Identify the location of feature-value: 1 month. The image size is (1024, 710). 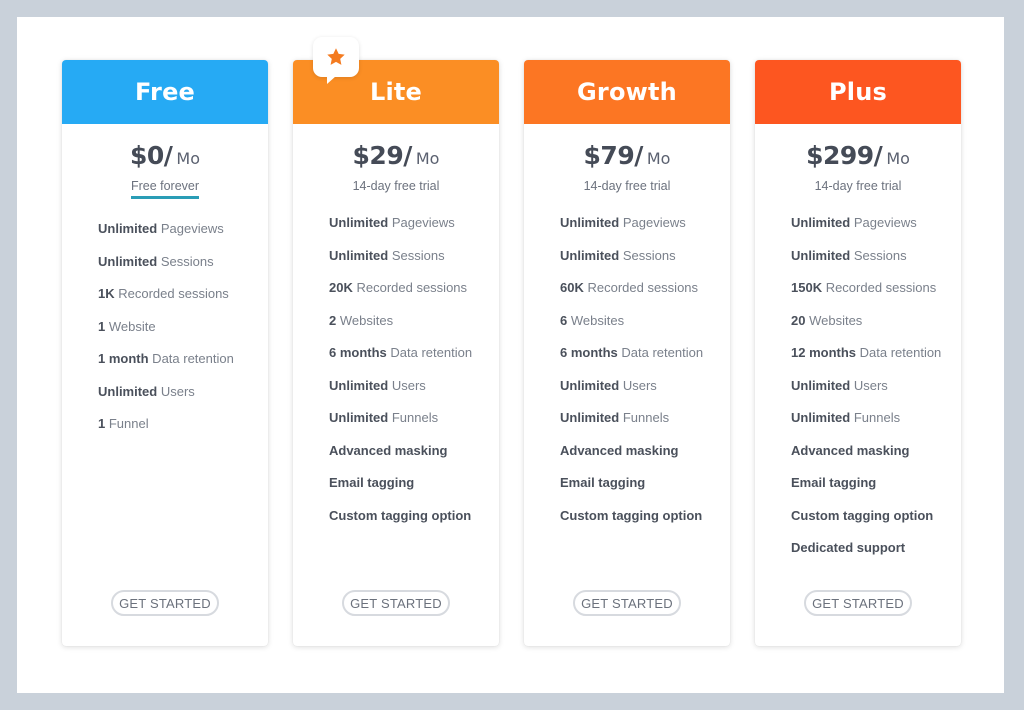
(123, 358).